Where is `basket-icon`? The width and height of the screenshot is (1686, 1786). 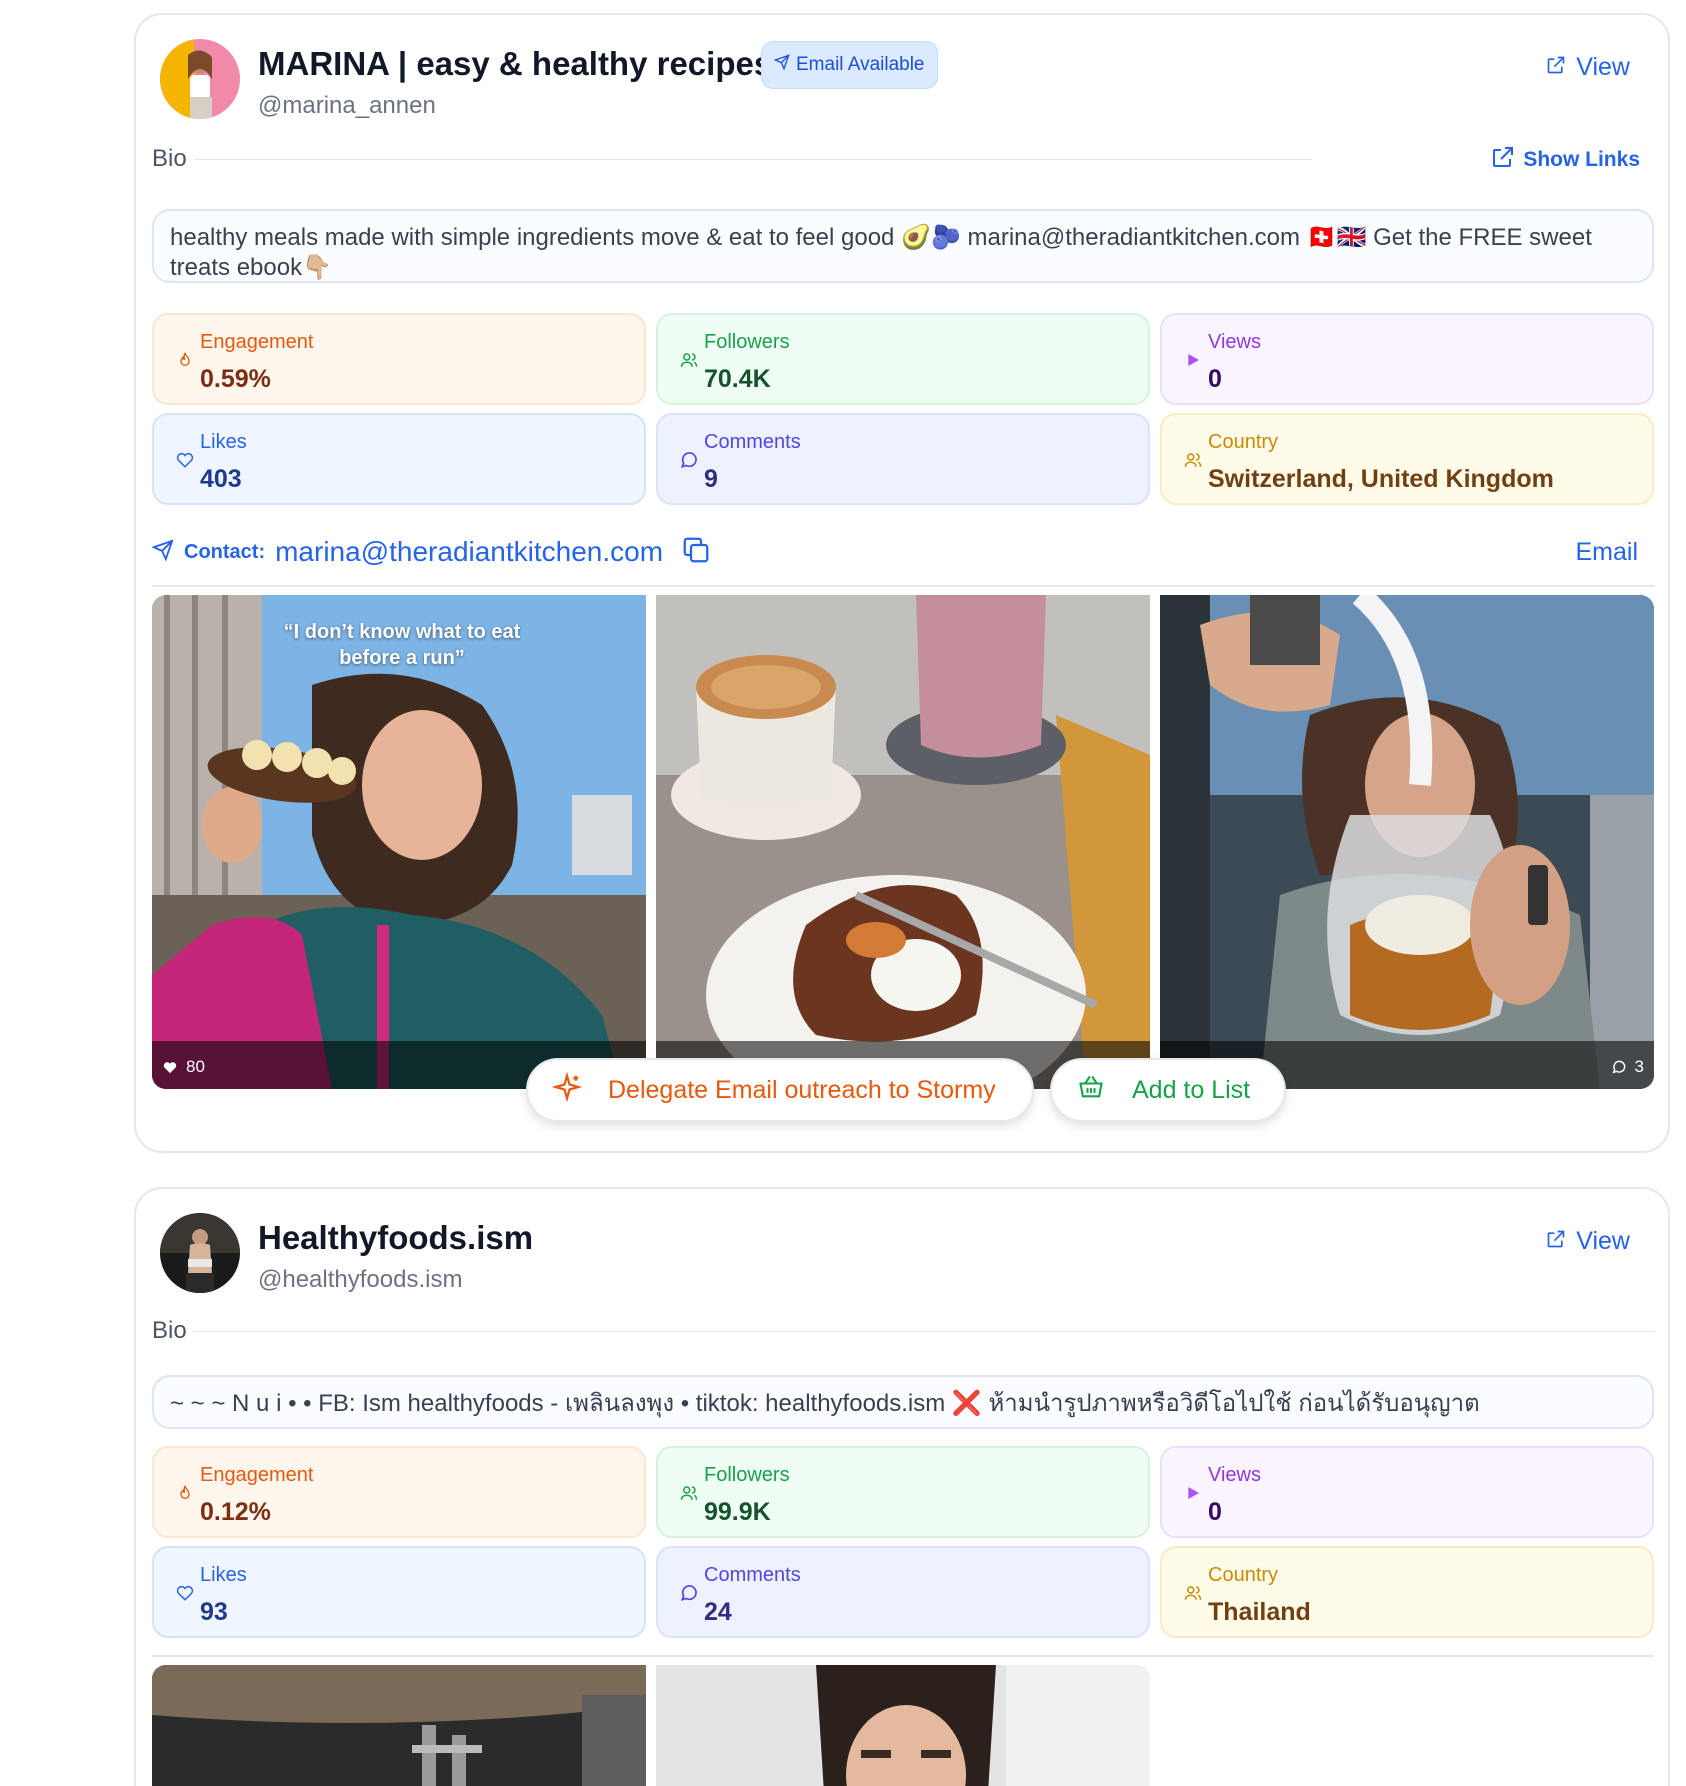
basket-icon is located at coordinates (1091, 1090).